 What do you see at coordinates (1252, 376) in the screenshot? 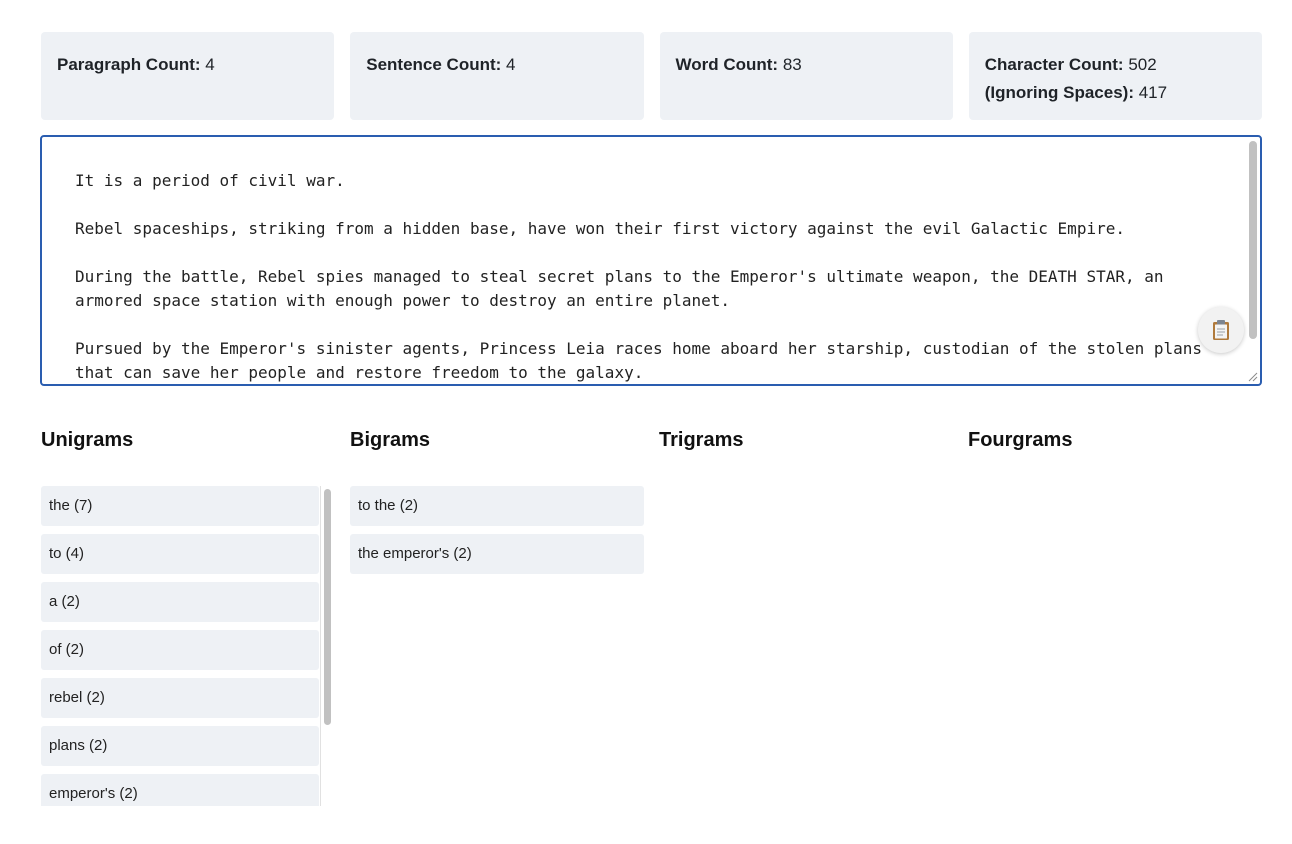
I see `resize-grip-icon` at bounding box center [1252, 376].